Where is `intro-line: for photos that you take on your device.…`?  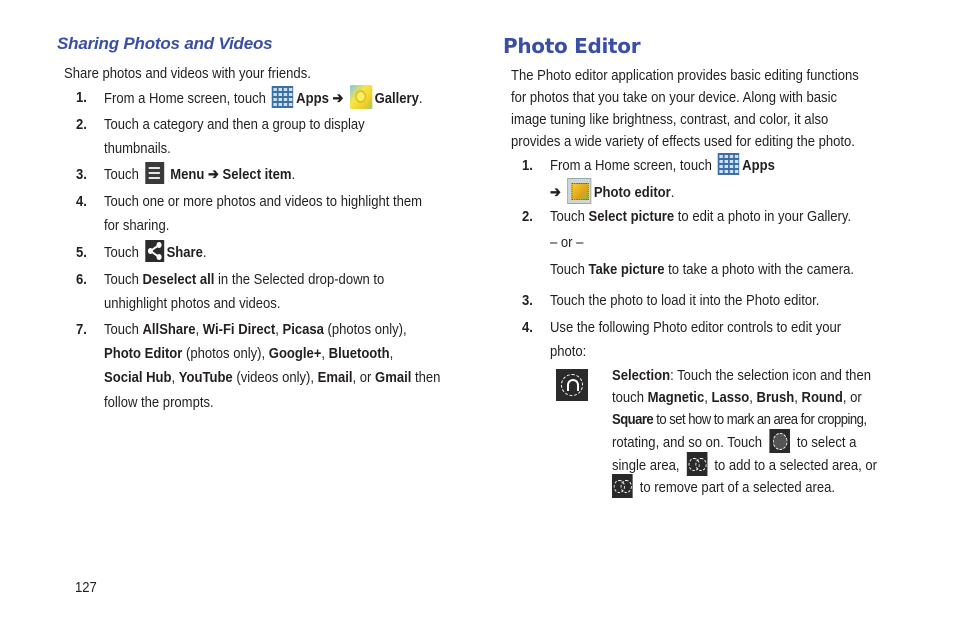
intro-line: for photos that you take on your device.… is located at coordinates (674, 97).